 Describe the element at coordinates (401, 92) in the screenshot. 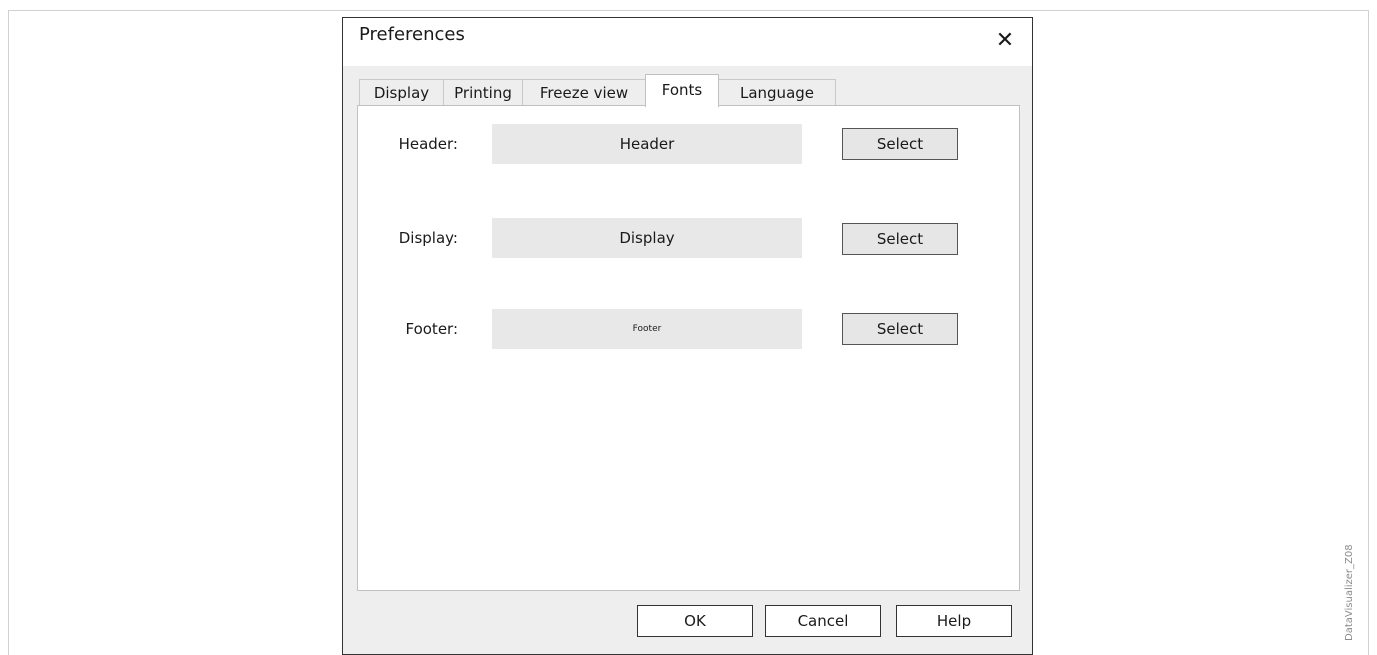

I see `tab-display: Display` at that location.